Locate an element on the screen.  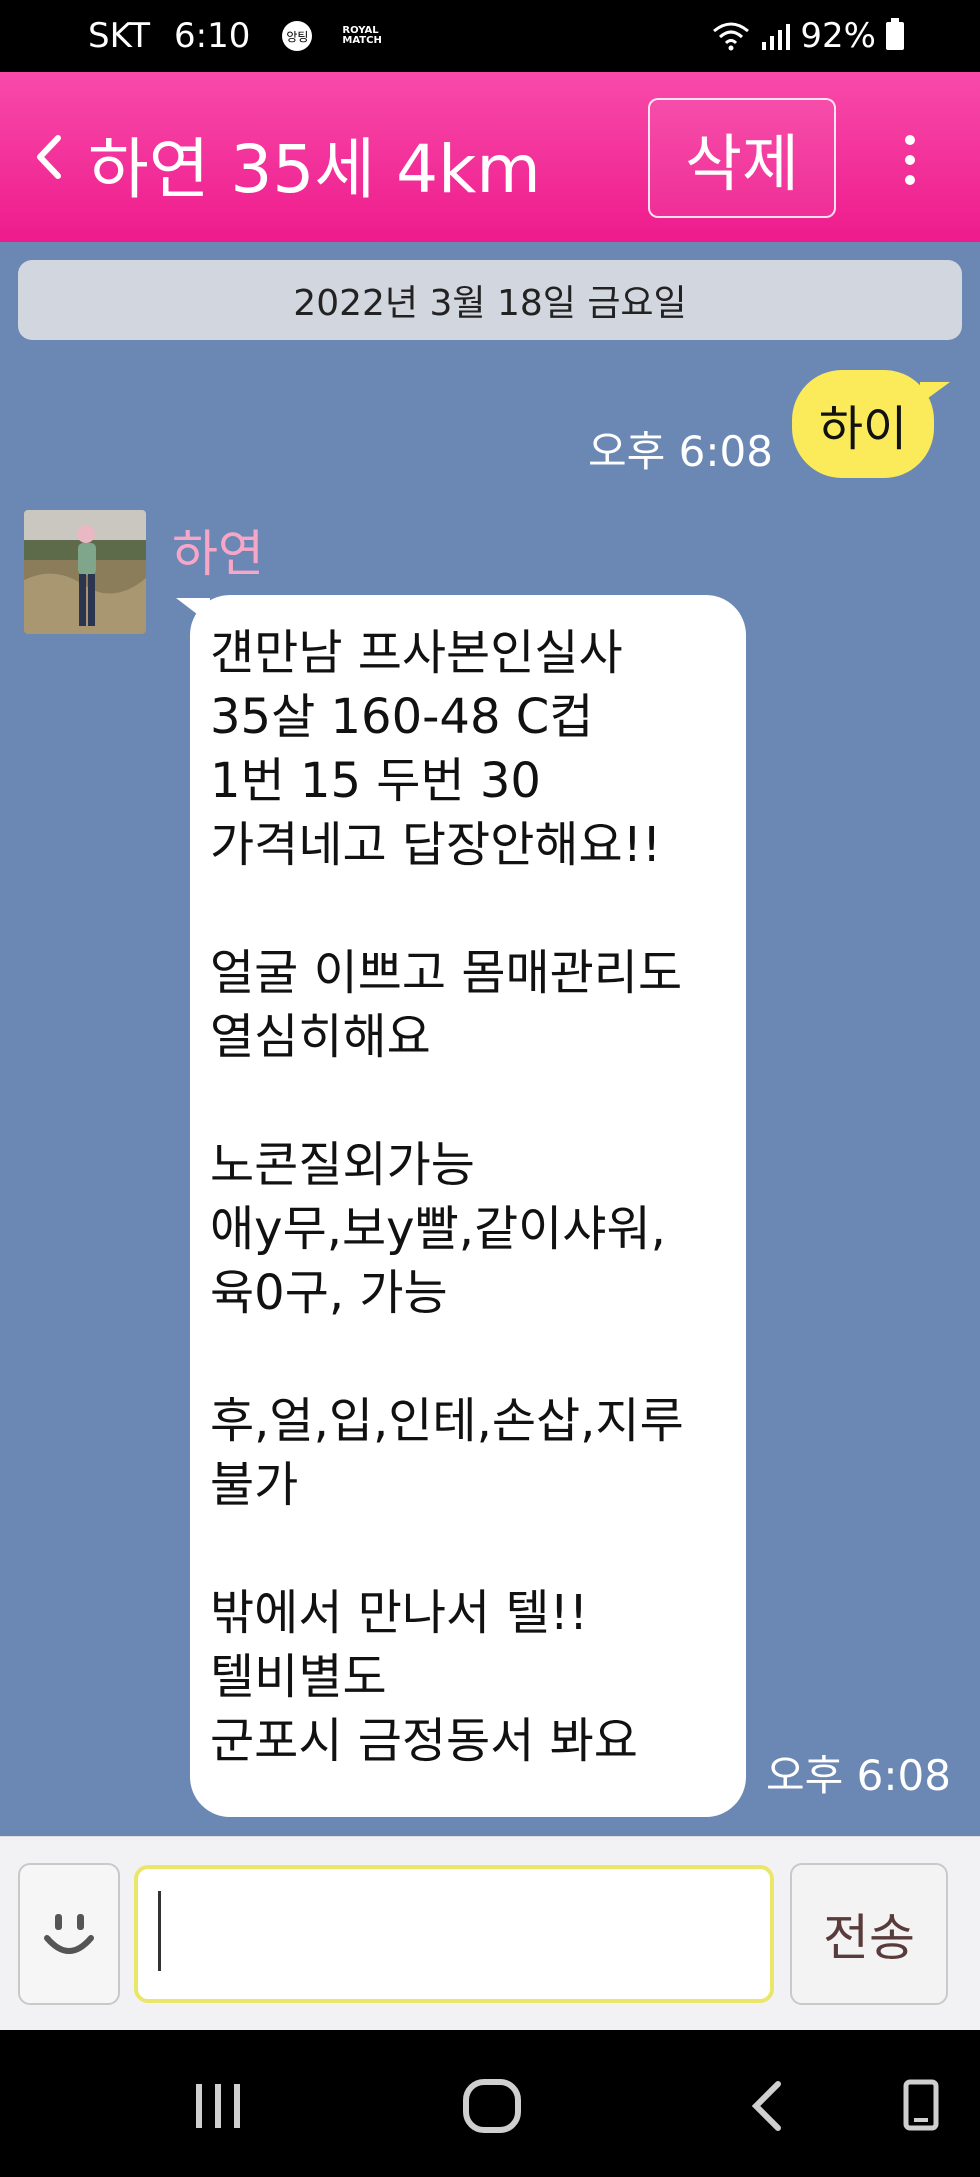
emoji-icon is located at coordinates (69, 1934).